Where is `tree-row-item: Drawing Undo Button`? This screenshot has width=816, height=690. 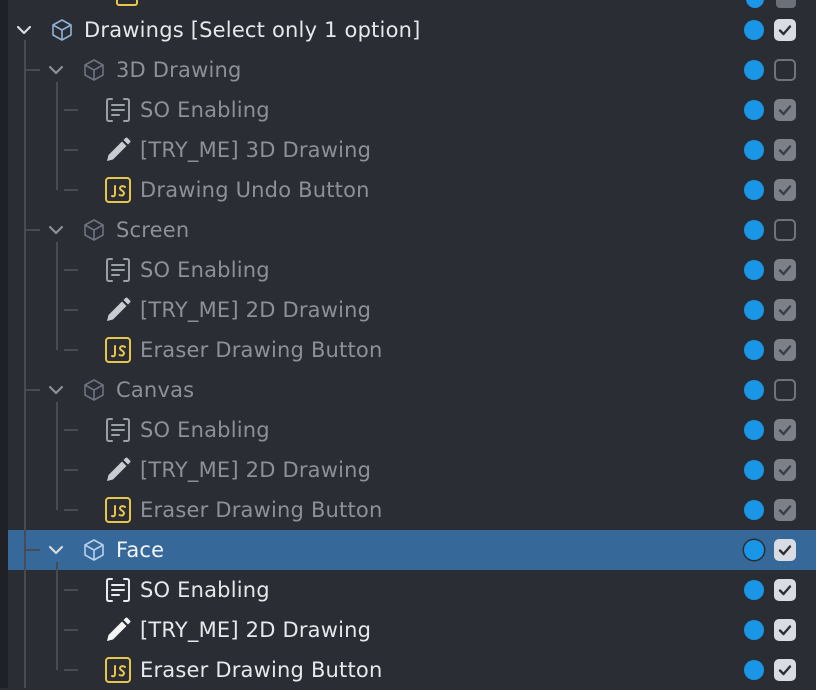 tree-row-item: Drawing Undo Button is located at coordinates (412, 190).